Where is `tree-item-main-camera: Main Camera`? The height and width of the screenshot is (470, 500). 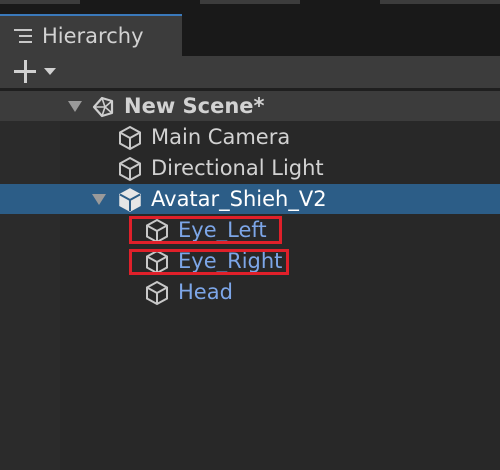
tree-item-main-camera: Main Camera is located at coordinates (250, 137).